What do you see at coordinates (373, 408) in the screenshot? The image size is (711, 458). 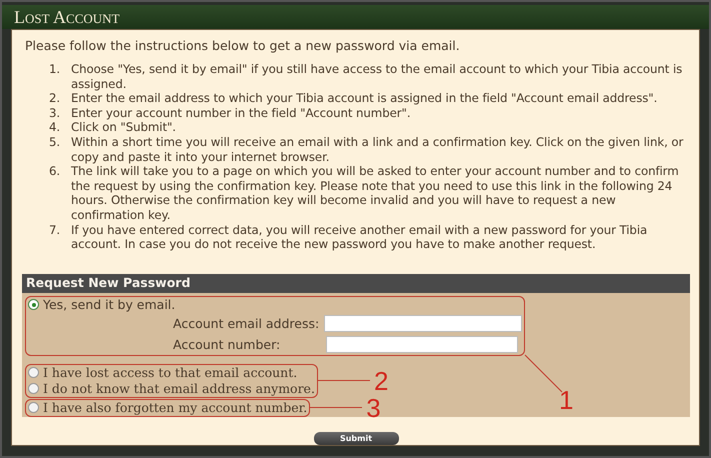 I see `annotation-number: 3` at bounding box center [373, 408].